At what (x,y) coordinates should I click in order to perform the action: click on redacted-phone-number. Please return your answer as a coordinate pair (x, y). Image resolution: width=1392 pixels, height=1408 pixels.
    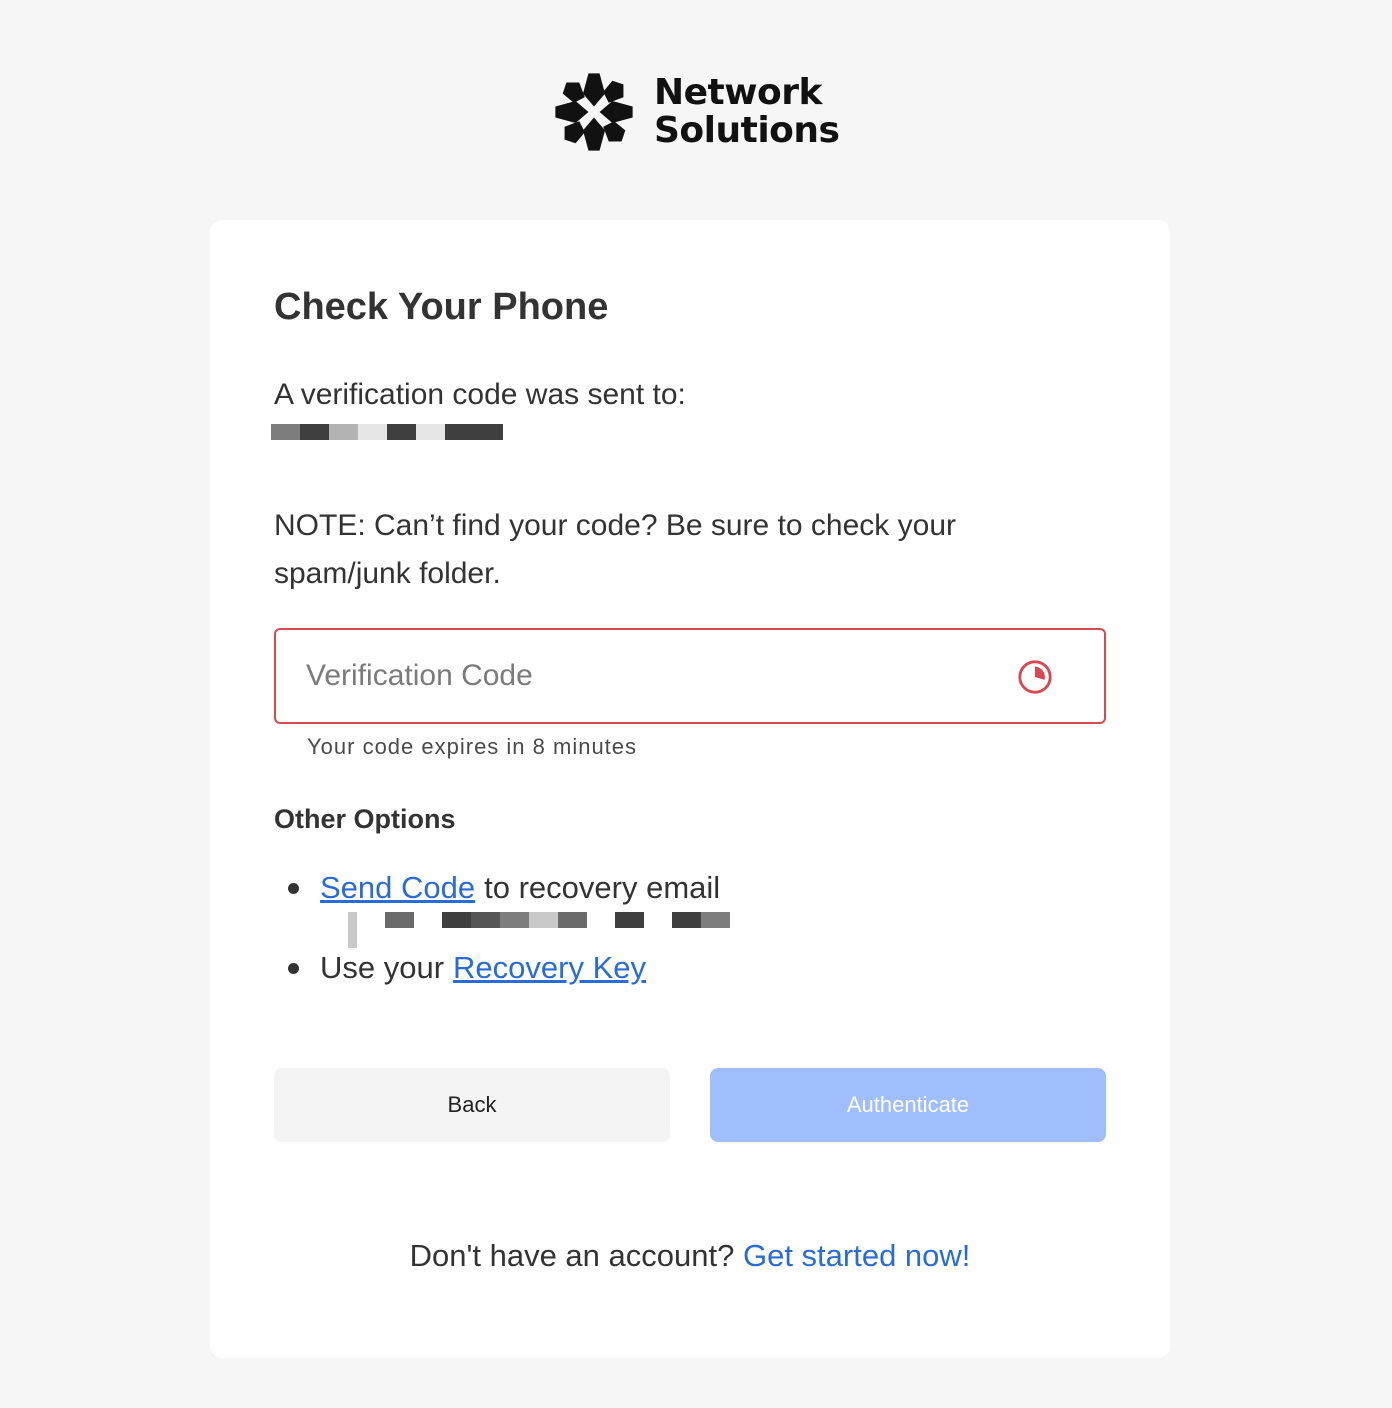
    Looking at the image, I should click on (387, 432).